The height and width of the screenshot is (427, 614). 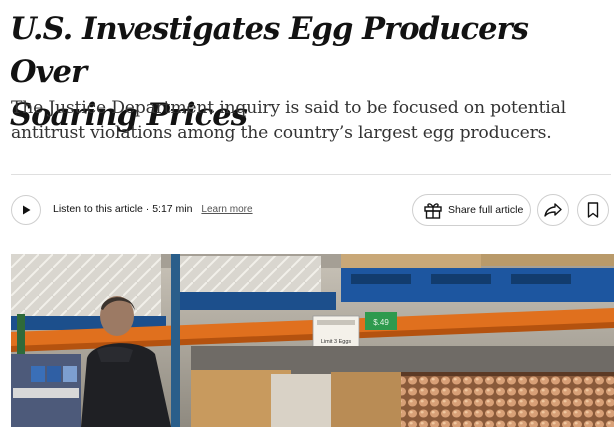 I want to click on learn-more-link: Learn more, so click(x=226, y=209).